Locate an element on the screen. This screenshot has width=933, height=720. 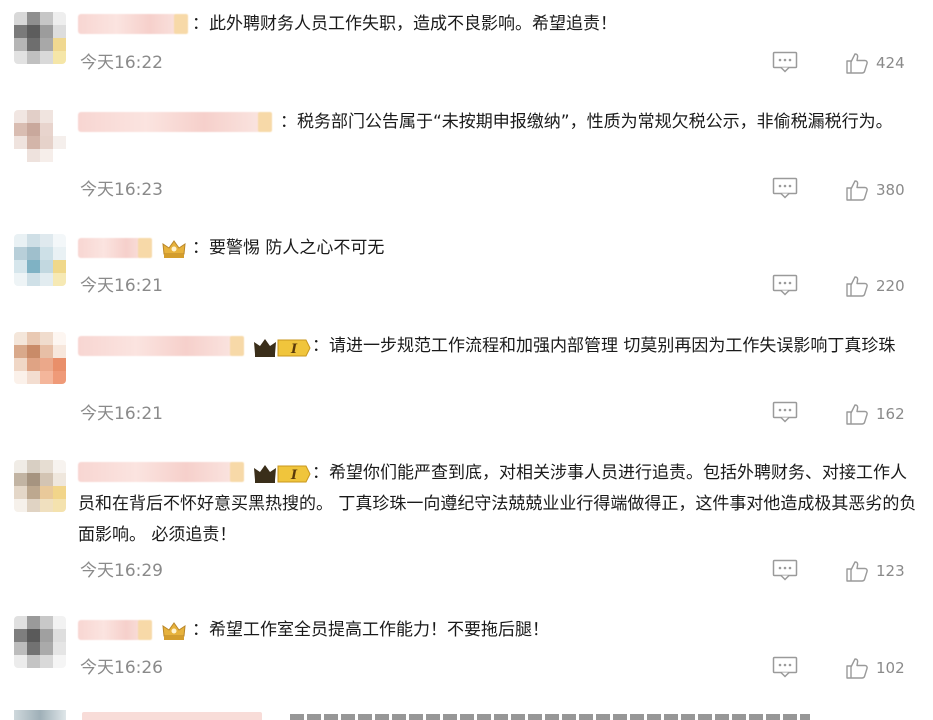
timestamp: 今天16:26 is located at coordinates (121, 668).